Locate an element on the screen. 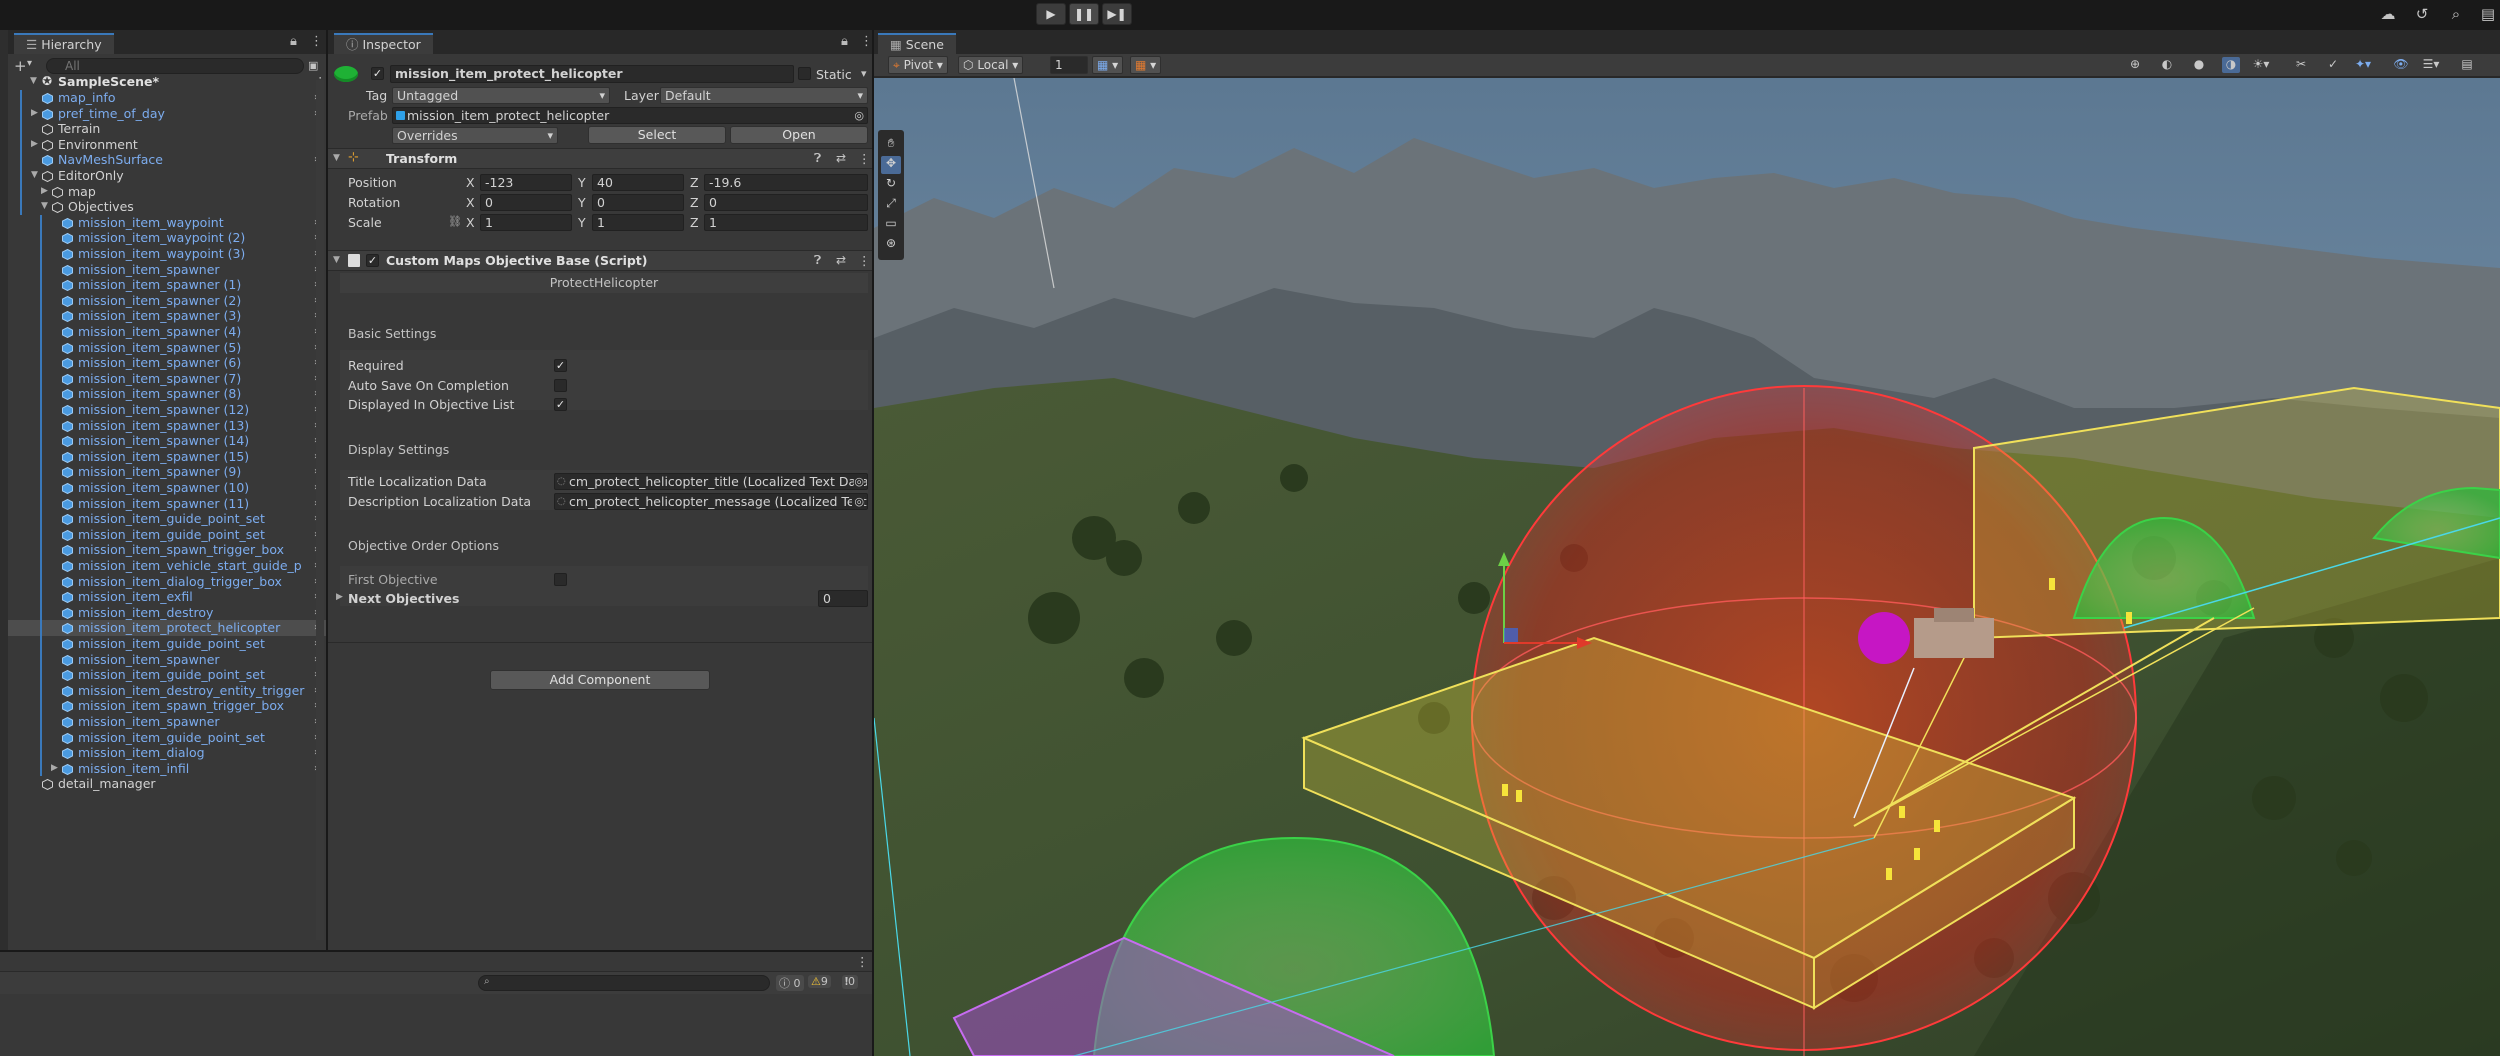 This screenshot has width=2500, height=1056. hierarchy-item: mission_item_spawn_trigger_box› is located at coordinates (167, 706).